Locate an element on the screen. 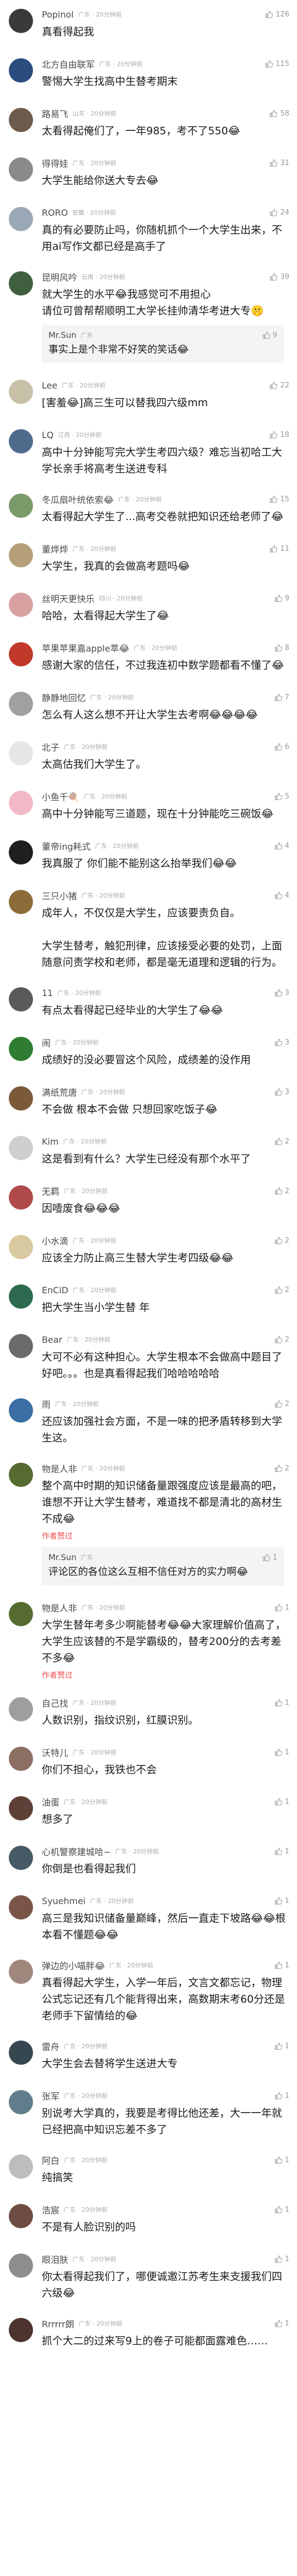 Image resolution: width=297 pixels, height=2576 pixels. commenter-name: 无羁 is located at coordinates (50, 1190).